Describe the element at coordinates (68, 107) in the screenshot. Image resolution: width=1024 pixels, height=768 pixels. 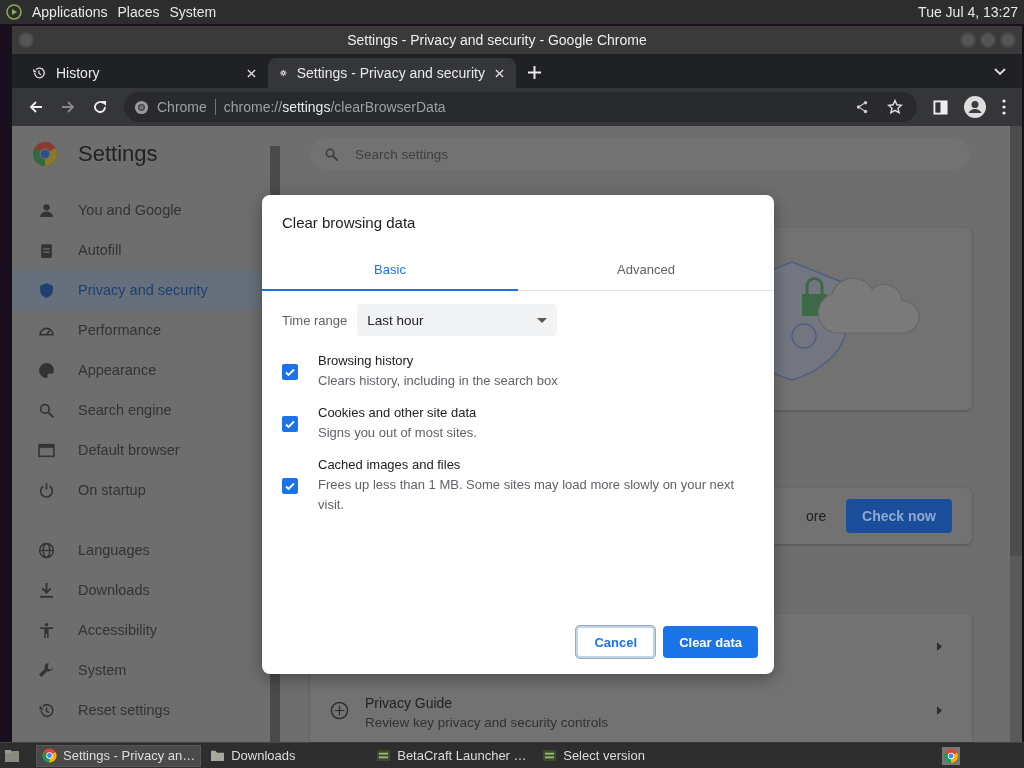
I see `forward-icon` at that location.